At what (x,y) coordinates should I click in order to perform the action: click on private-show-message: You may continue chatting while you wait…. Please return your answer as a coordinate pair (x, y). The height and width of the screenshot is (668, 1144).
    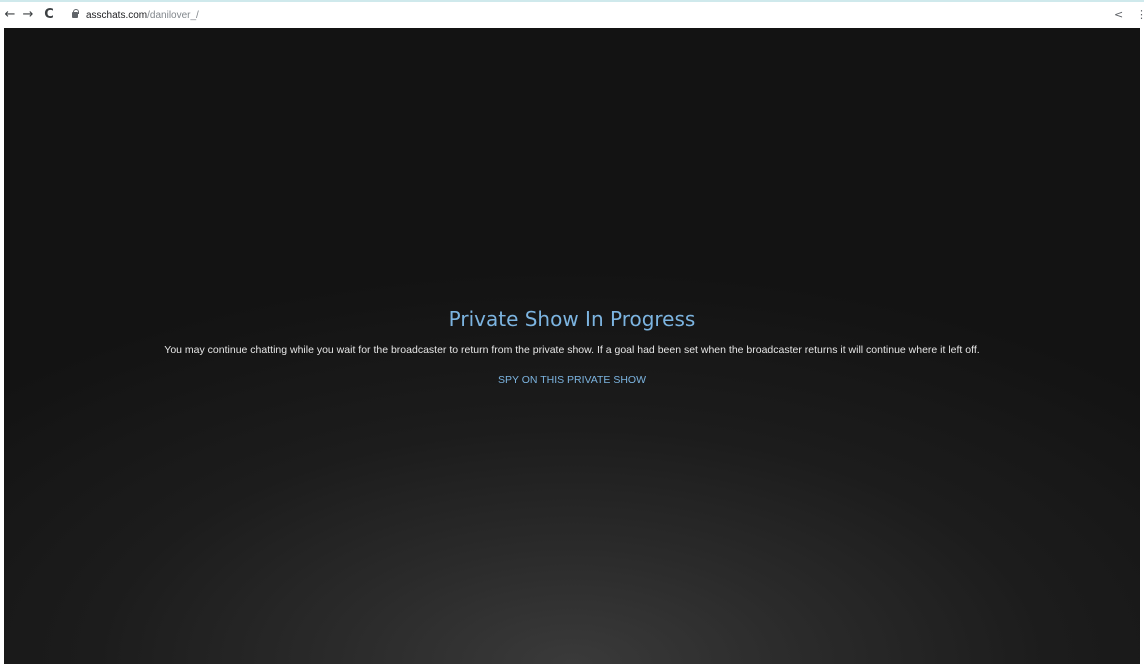
    Looking at the image, I should click on (572, 350).